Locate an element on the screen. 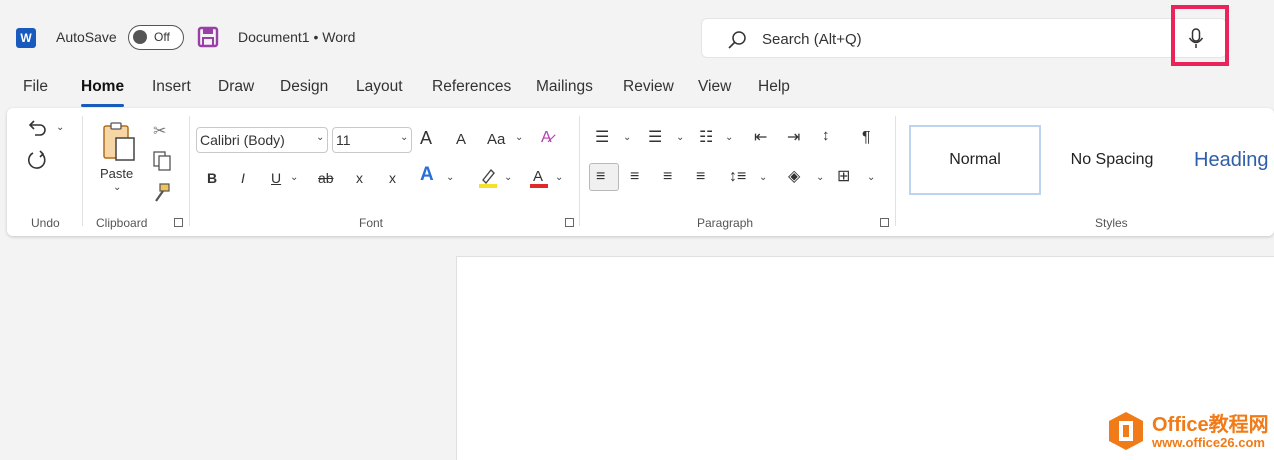  autosave-label: AutoSave is located at coordinates (86, 37).